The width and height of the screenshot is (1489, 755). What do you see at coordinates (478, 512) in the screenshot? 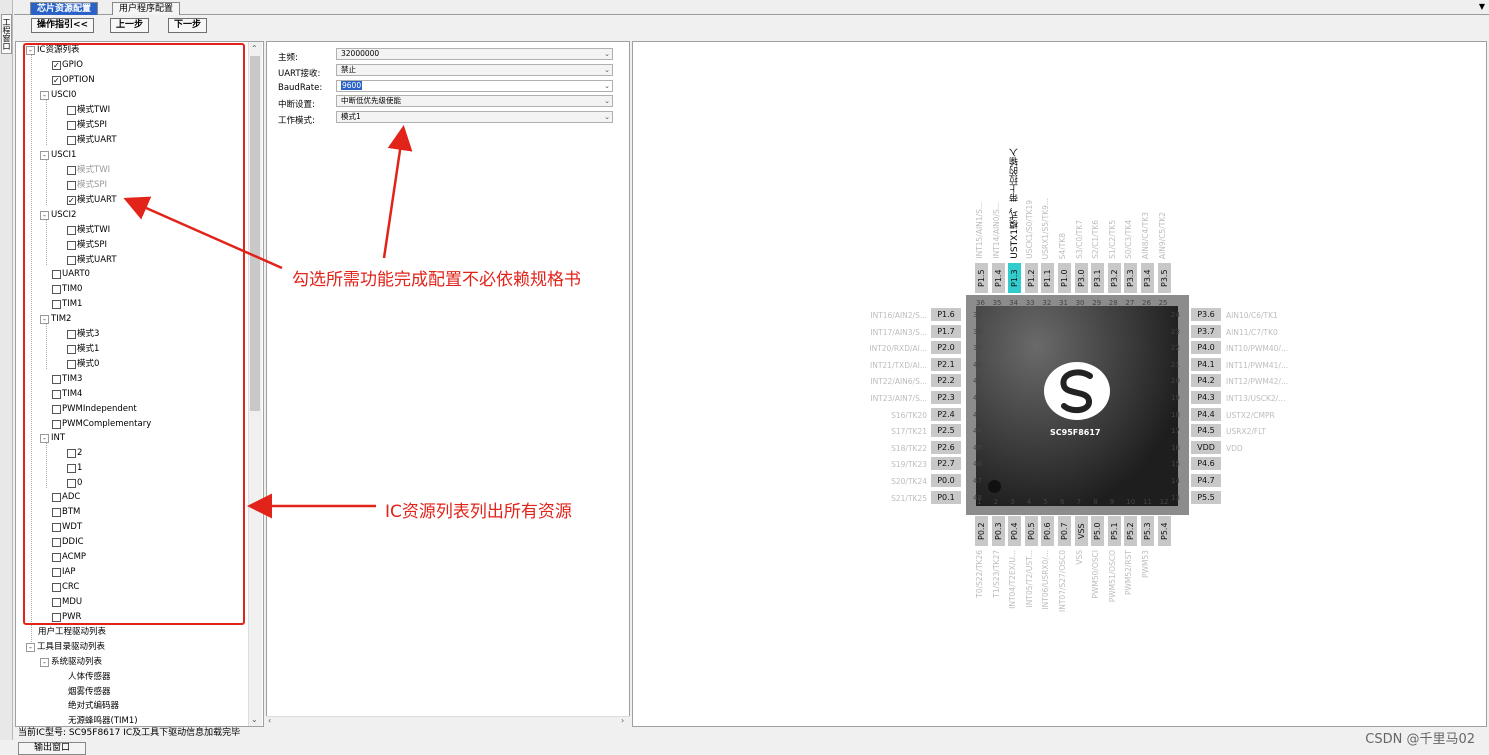
I see `annotation-list-text: IC资源列表列出所有资源` at bounding box center [478, 512].